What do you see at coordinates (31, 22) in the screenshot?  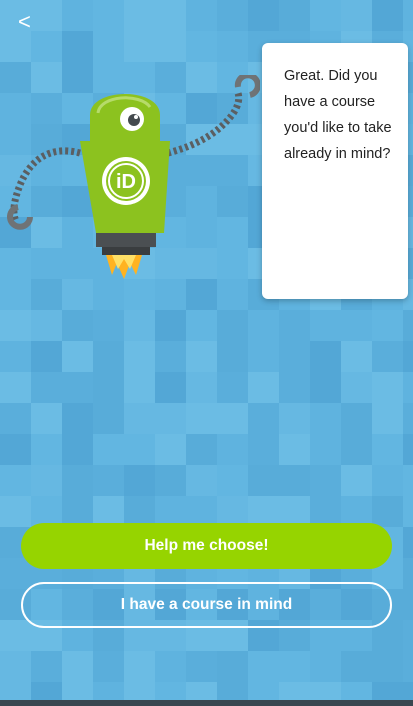 I see `back-button: <` at bounding box center [31, 22].